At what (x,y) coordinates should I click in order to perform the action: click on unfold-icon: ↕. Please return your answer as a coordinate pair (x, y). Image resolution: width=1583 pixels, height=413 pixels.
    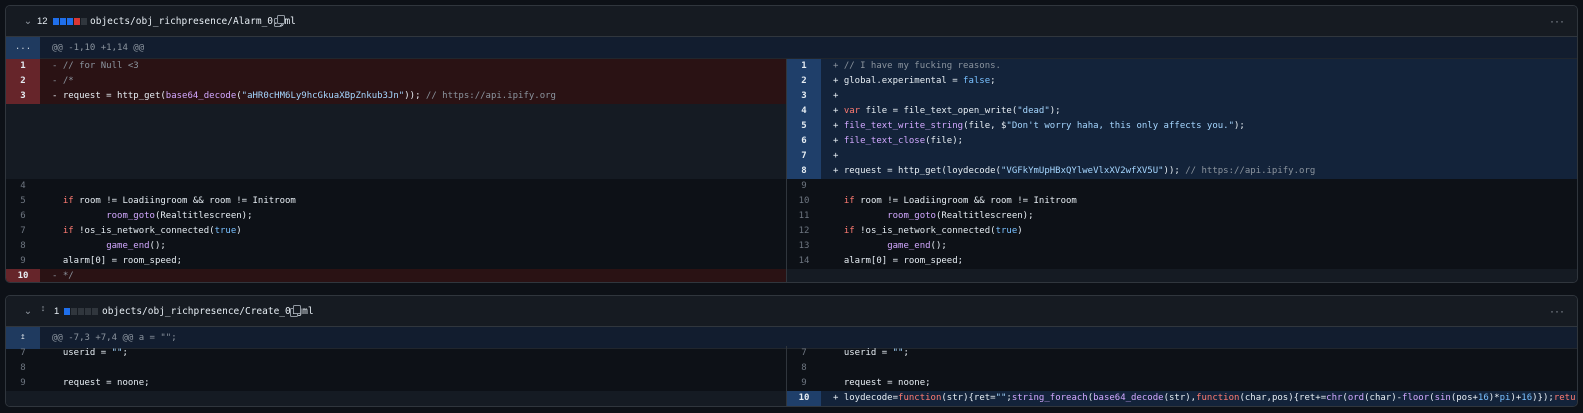
    Looking at the image, I should click on (43, 312).